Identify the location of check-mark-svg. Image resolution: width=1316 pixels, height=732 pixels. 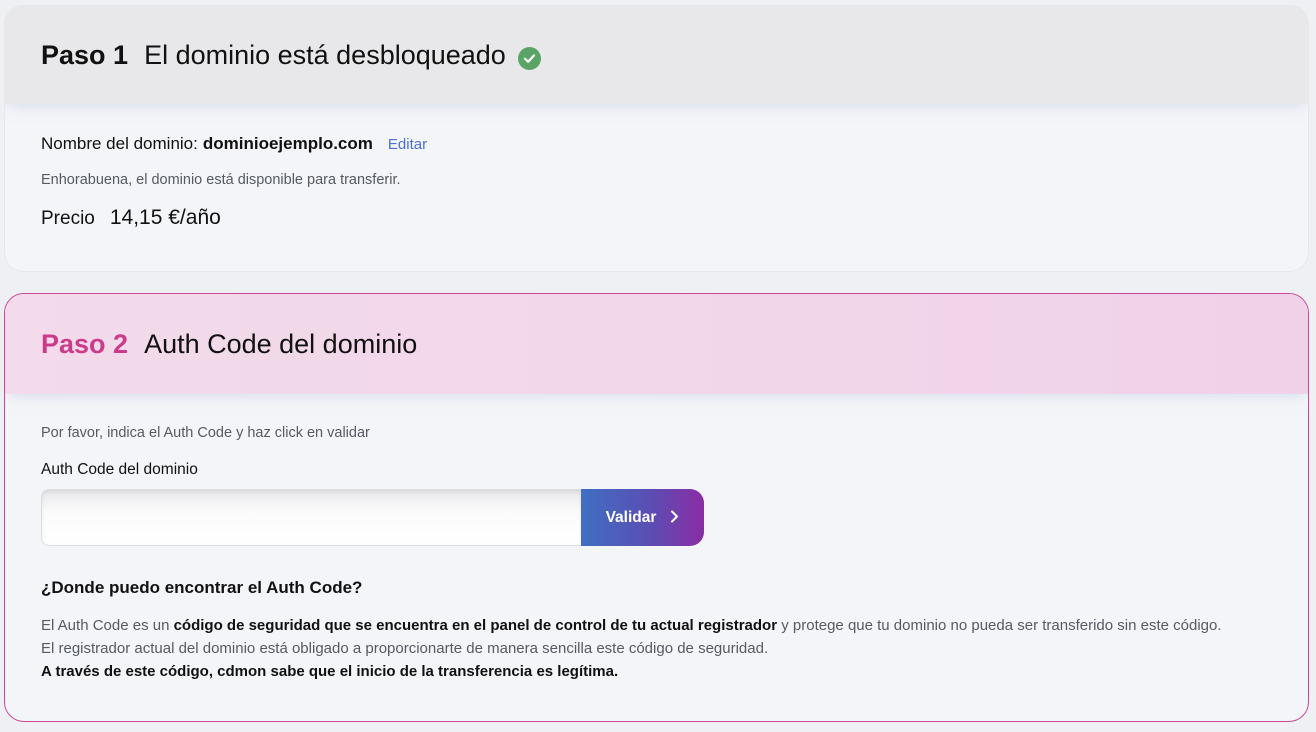
(529, 58).